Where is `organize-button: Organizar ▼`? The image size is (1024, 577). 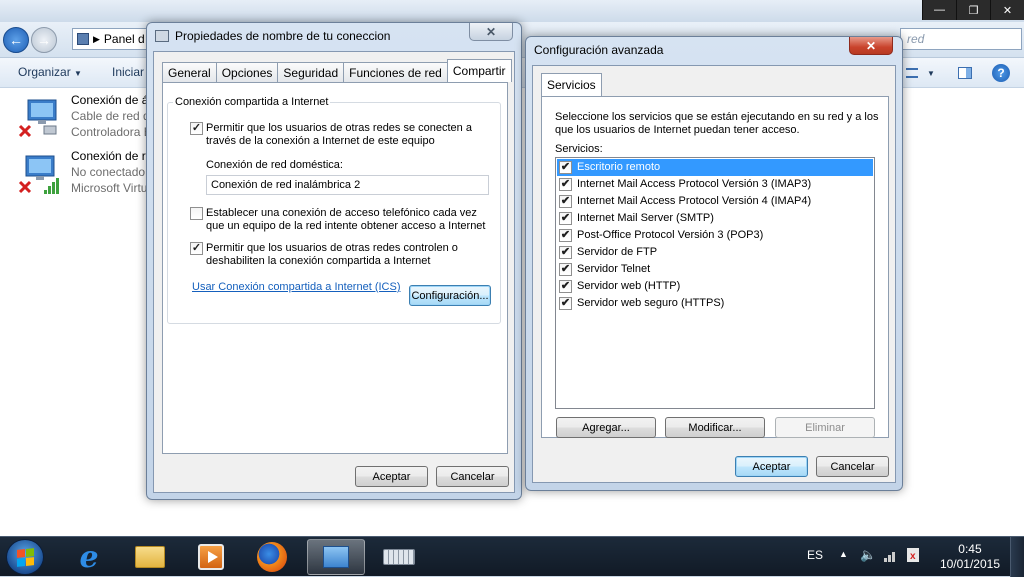
organize-button: Organizar ▼ is located at coordinates (50, 72).